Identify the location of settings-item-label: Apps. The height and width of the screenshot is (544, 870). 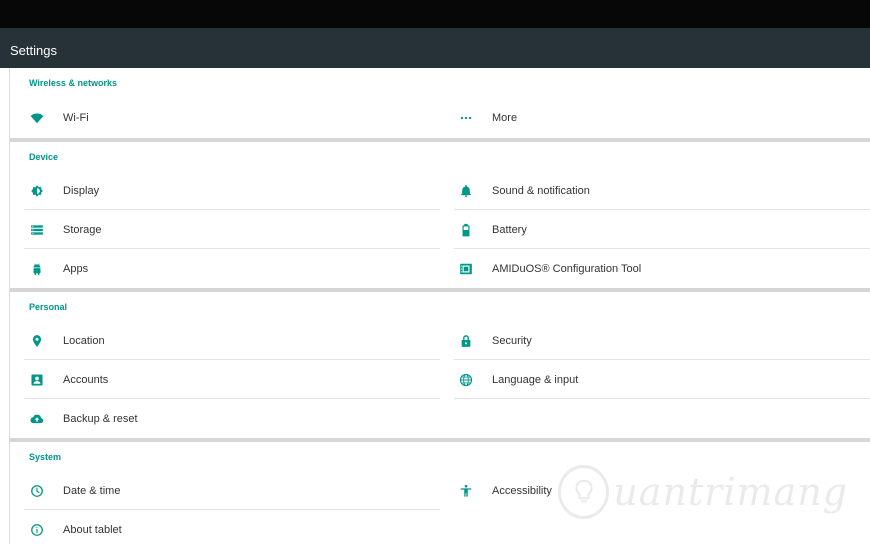
(76, 268).